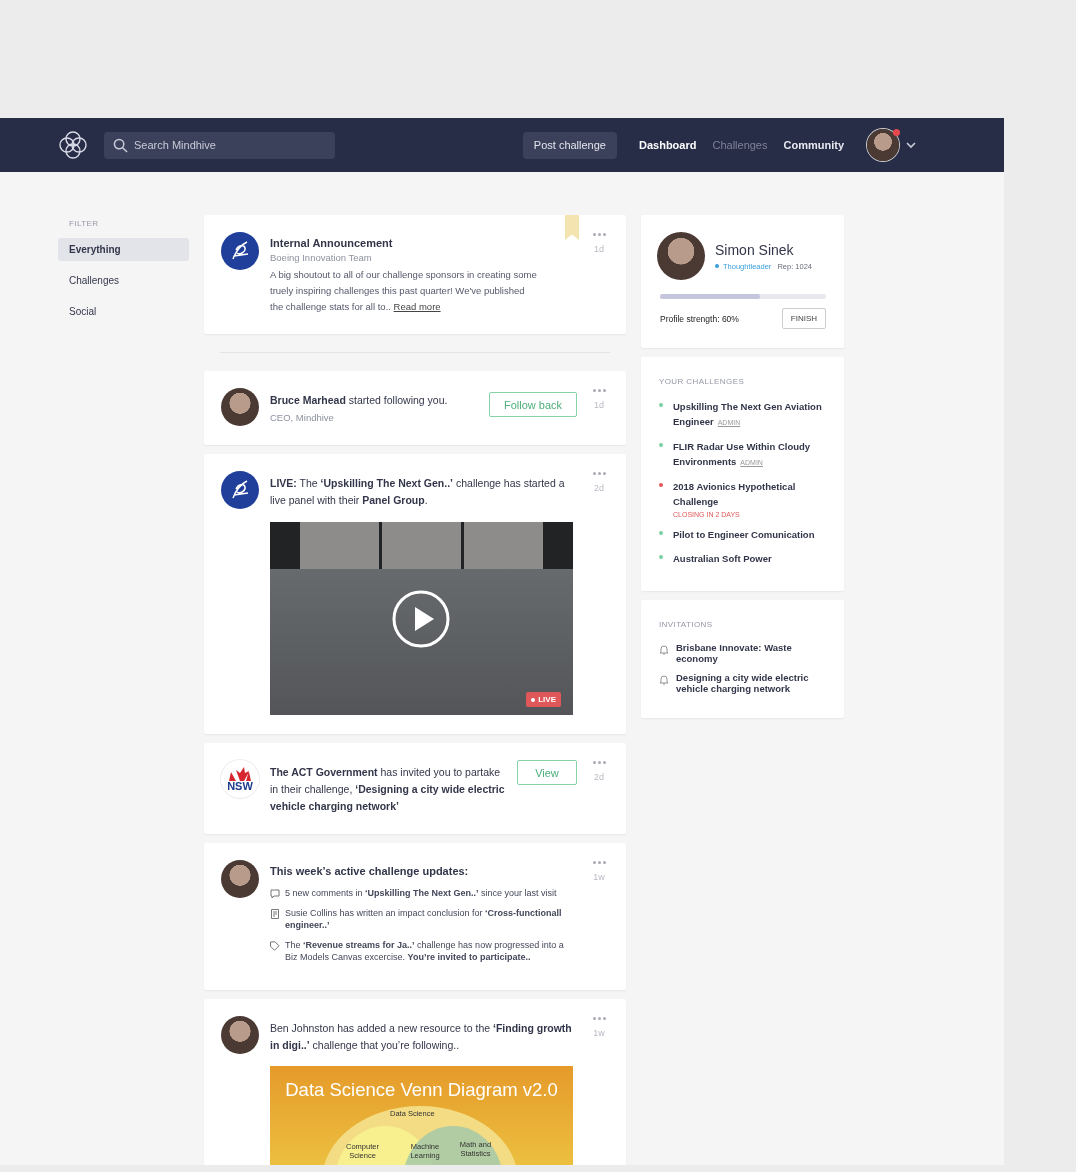 The image size is (1076, 1172). What do you see at coordinates (359, 400) in the screenshot?
I see `post-text: Bruce Marhead started following you.` at bounding box center [359, 400].